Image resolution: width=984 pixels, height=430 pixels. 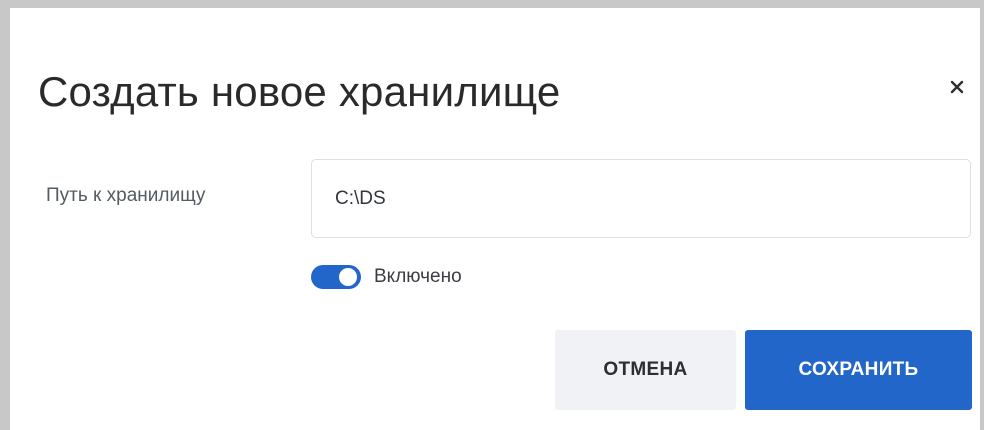 What do you see at coordinates (299, 91) in the screenshot?
I see `dialog-title: Создать новое хранилище` at bounding box center [299, 91].